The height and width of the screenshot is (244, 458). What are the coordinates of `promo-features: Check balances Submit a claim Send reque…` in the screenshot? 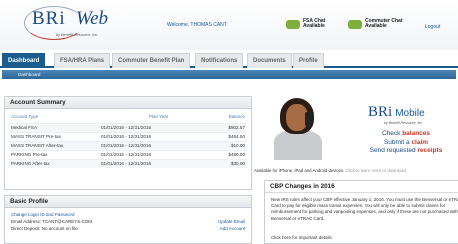 It's located at (406, 142).